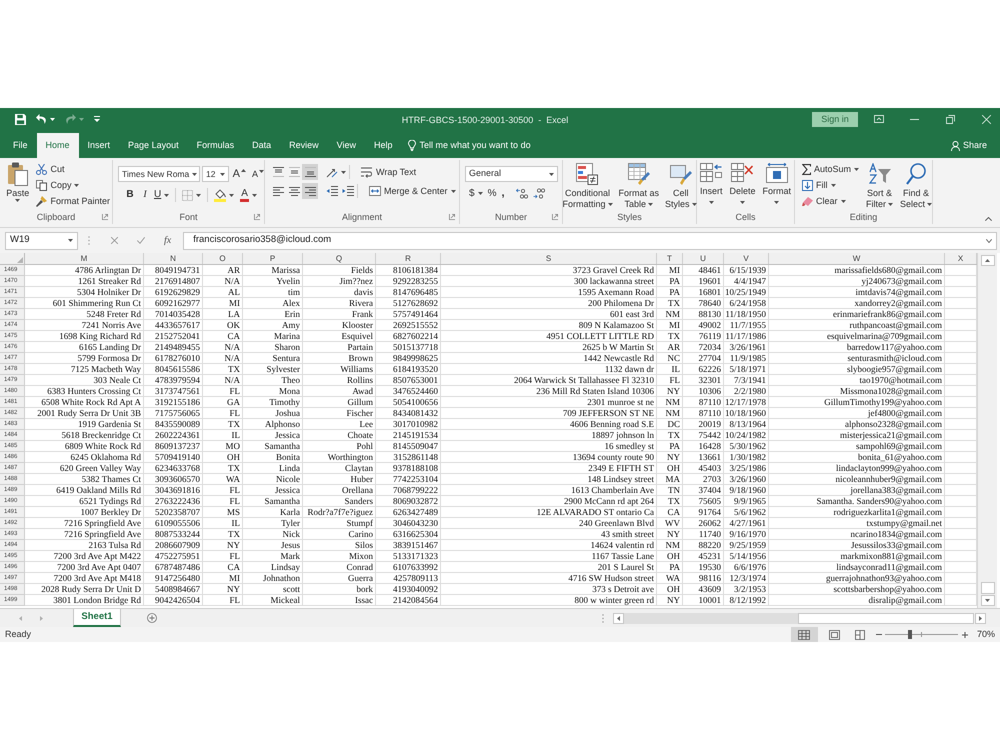 The width and height of the screenshot is (1000, 750). I want to click on copy-button: Copy, so click(73, 185).